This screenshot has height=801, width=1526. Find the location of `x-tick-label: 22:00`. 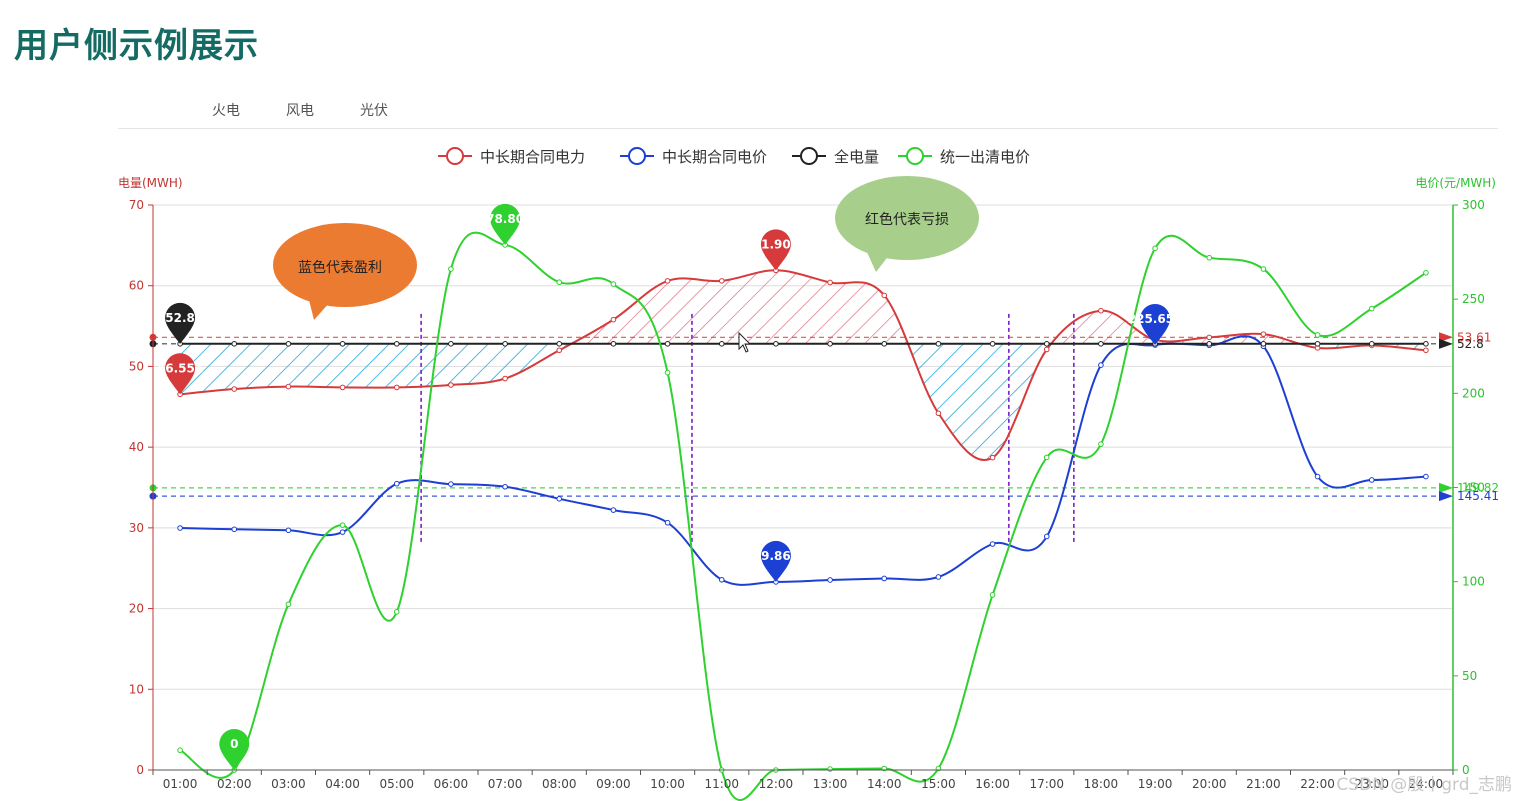

x-tick-label: 22:00 is located at coordinates (1317, 784).